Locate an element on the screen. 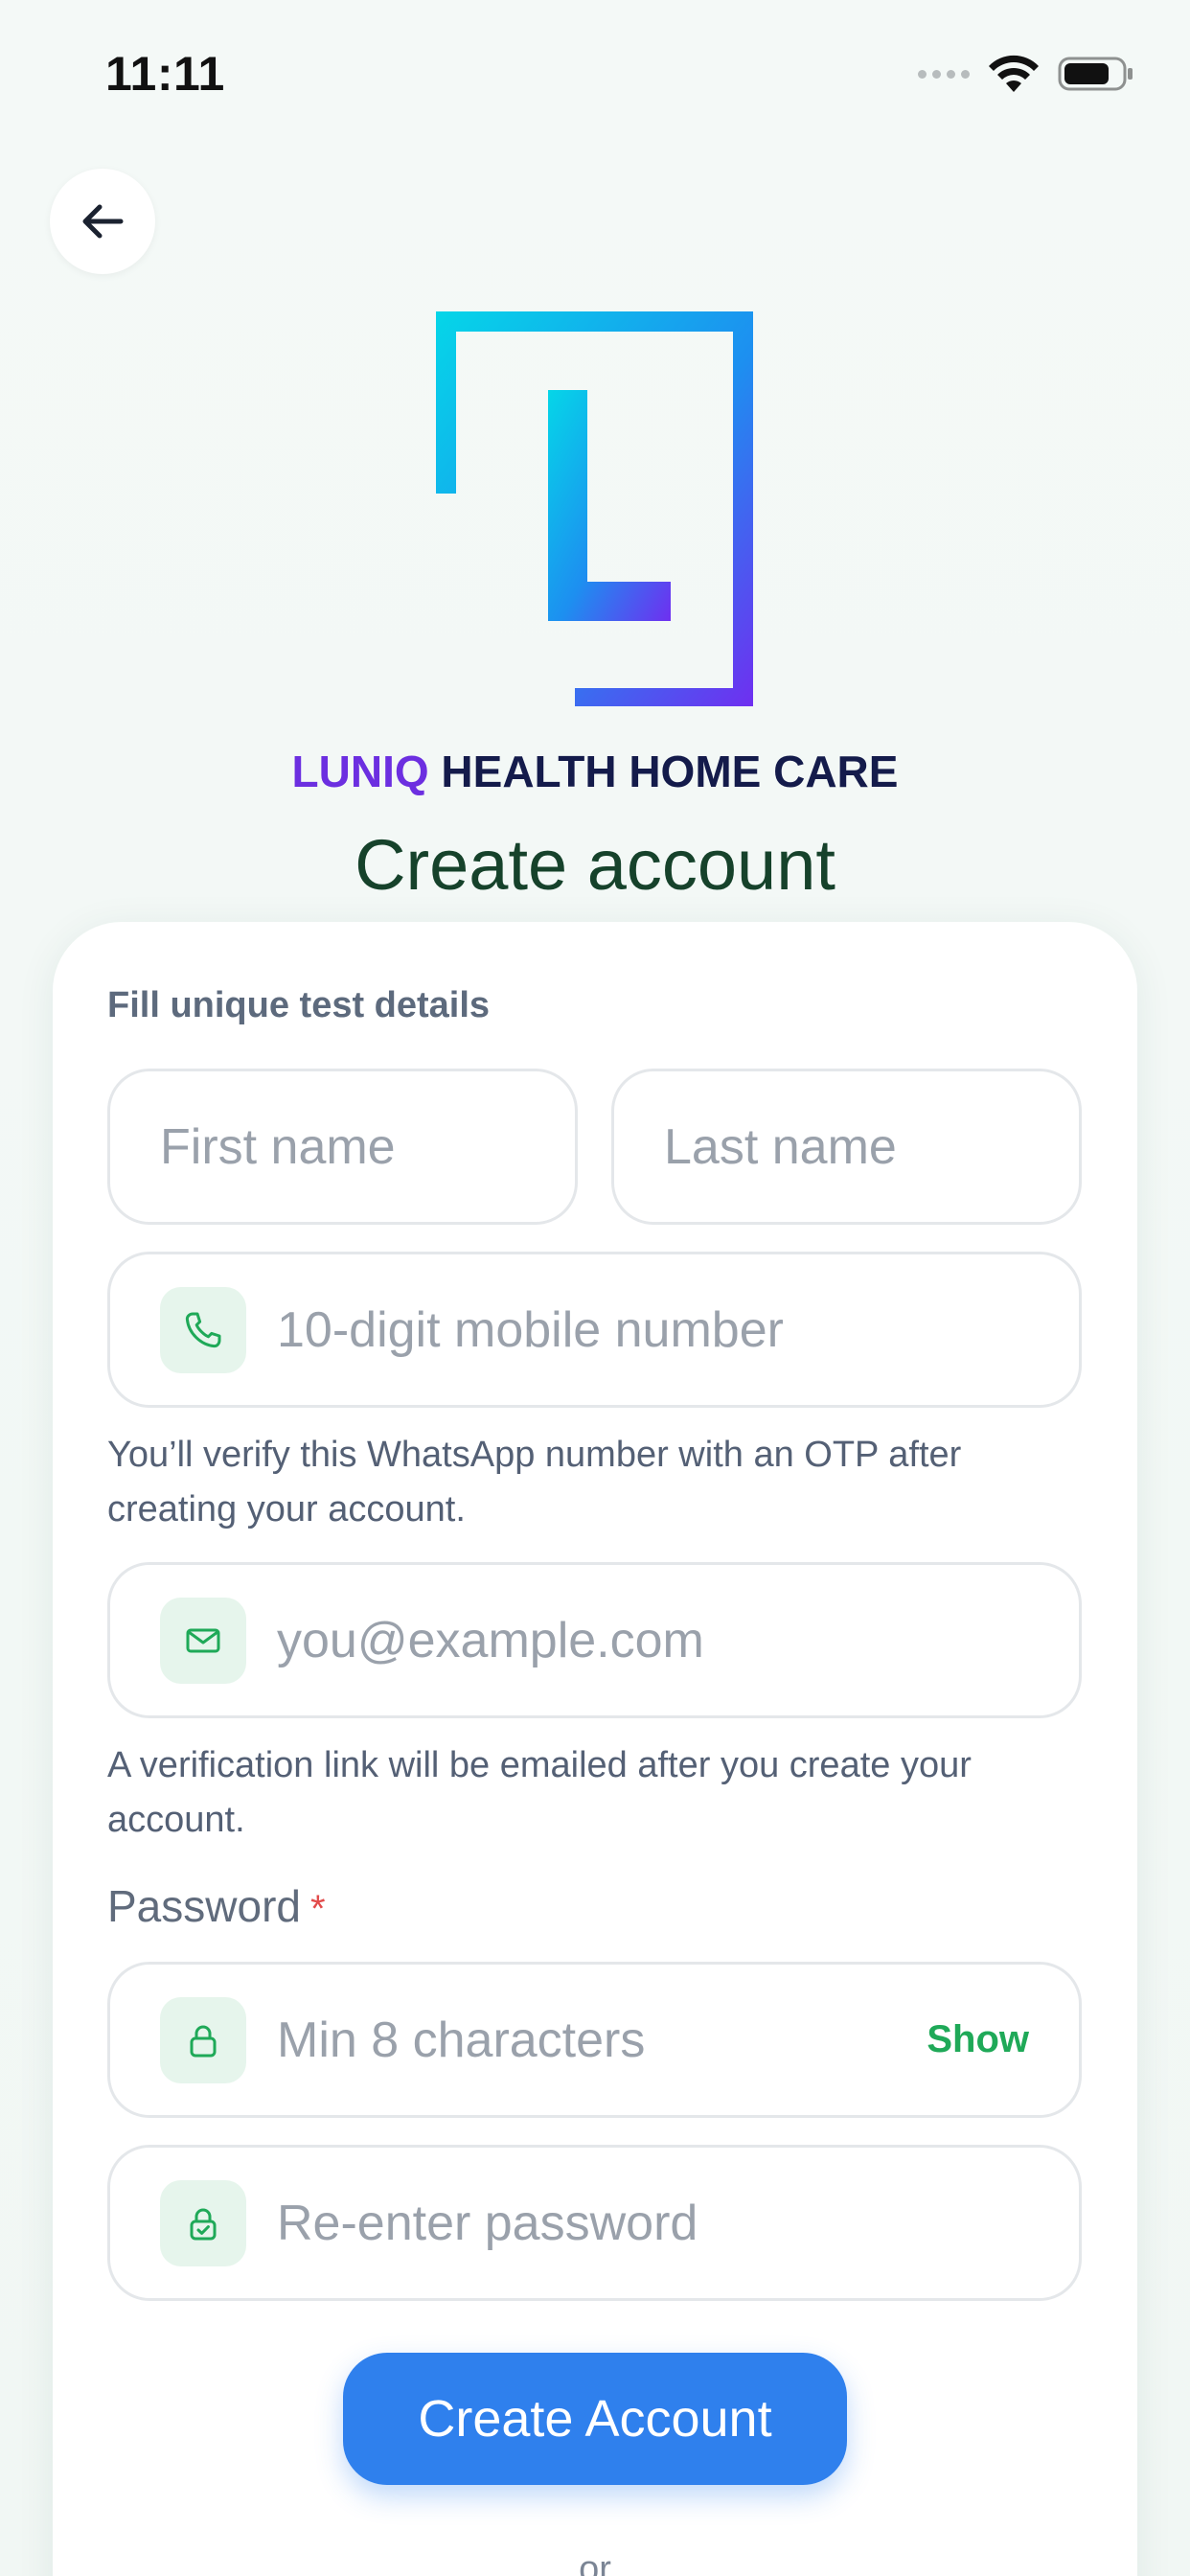 The width and height of the screenshot is (1190, 2576). password-label-text: Password is located at coordinates (204, 1906).